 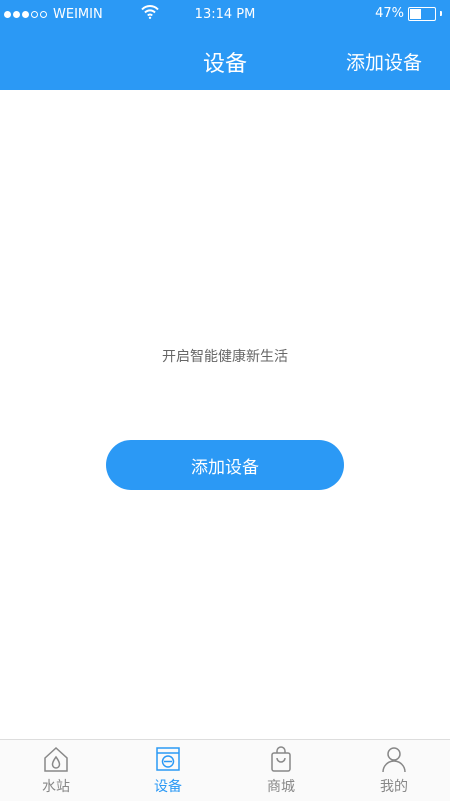 I want to click on tab-water-station: 水站, so click(x=56, y=770).